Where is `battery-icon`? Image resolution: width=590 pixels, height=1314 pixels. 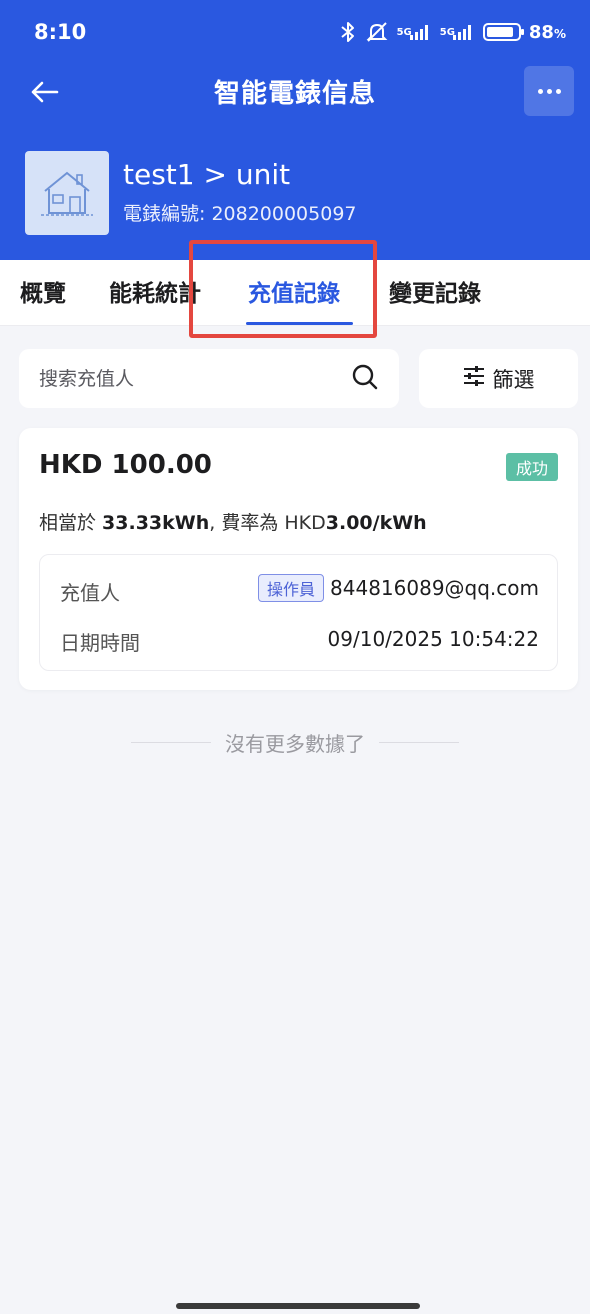 battery-icon is located at coordinates (503, 32).